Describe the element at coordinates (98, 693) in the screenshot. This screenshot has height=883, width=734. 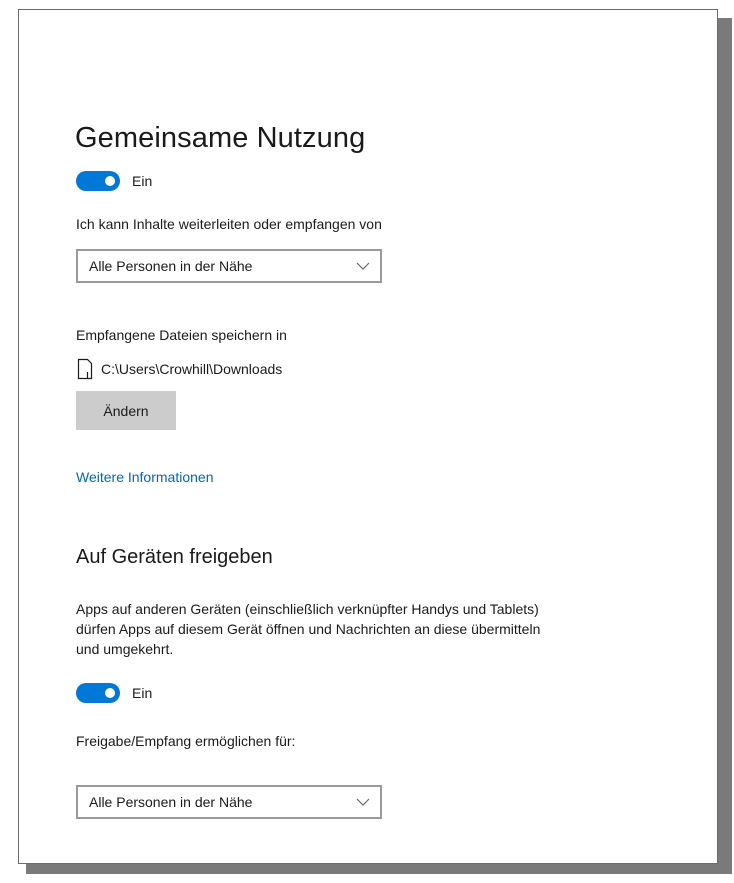
I see `cross-device-toggle` at that location.